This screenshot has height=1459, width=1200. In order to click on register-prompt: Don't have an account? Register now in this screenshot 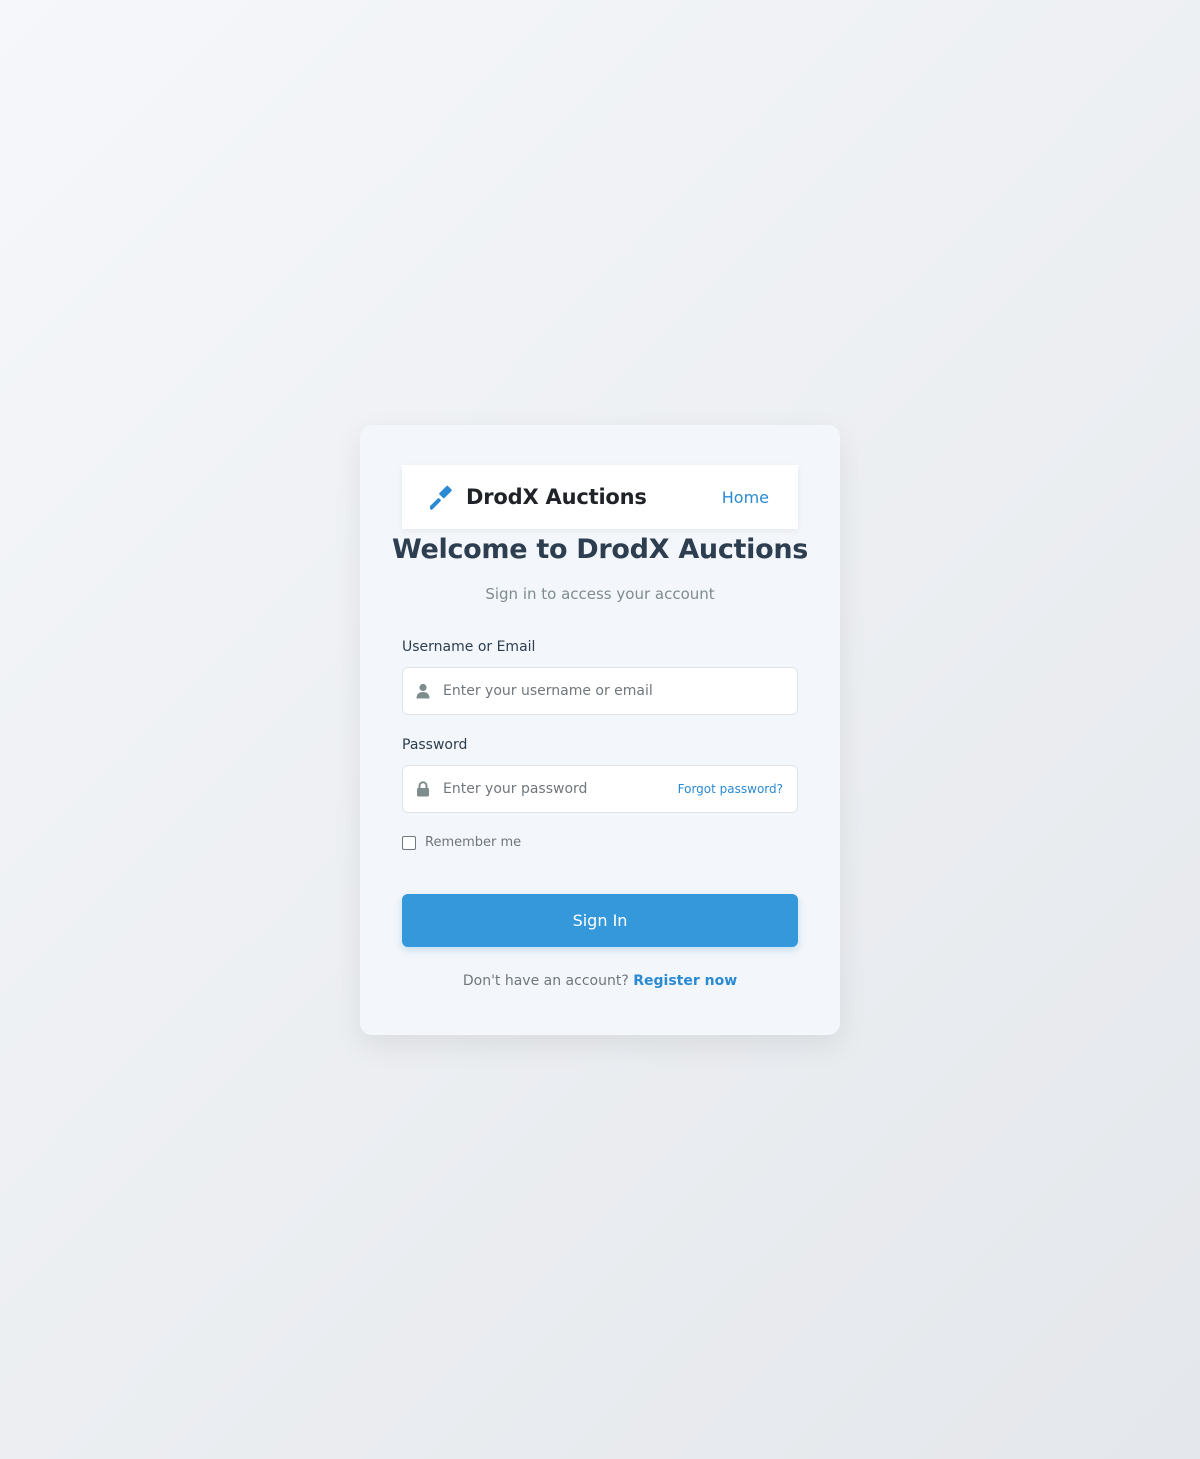, I will do `click(600, 981)`.